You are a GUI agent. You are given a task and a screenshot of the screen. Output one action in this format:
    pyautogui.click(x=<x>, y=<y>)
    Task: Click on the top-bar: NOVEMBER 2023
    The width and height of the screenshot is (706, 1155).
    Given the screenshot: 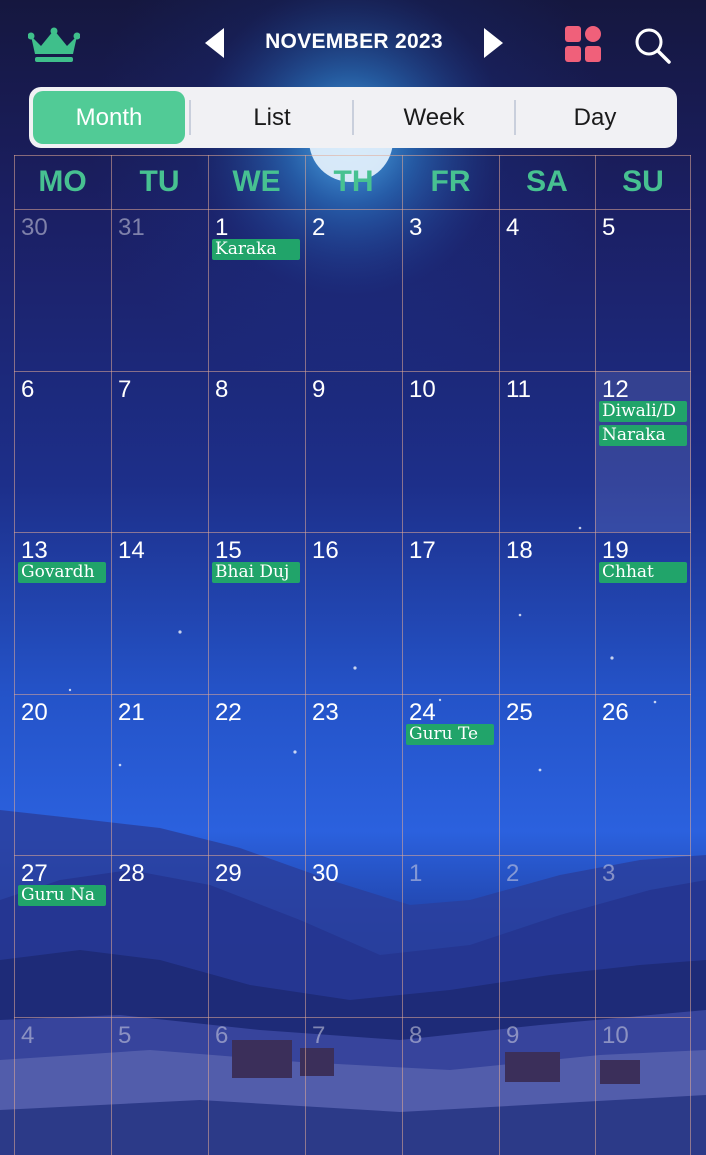 What is the action you would take?
    pyautogui.click(x=353, y=44)
    